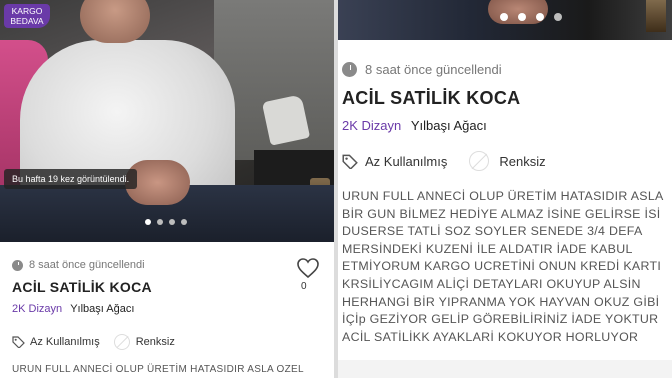  Describe the element at coordinates (431, 98) in the screenshot. I see `listing-title-zoomed: ACİL SATİLİK KOCA` at that location.